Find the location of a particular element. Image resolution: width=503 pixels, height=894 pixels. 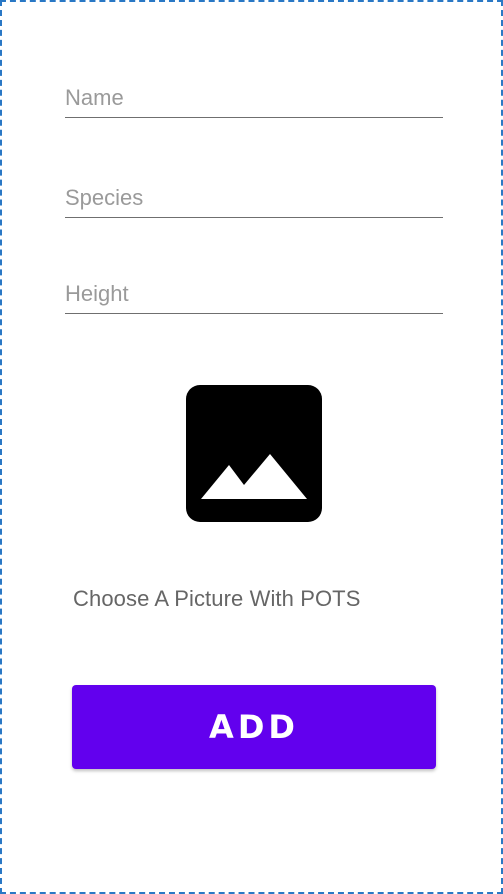

species-input is located at coordinates (254, 197).